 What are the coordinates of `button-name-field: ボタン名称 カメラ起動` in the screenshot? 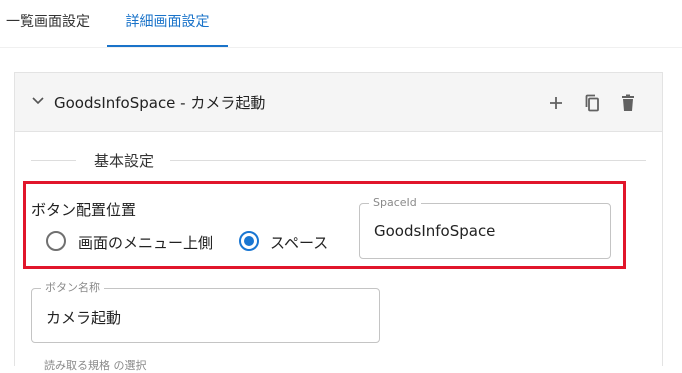 It's located at (205, 312).